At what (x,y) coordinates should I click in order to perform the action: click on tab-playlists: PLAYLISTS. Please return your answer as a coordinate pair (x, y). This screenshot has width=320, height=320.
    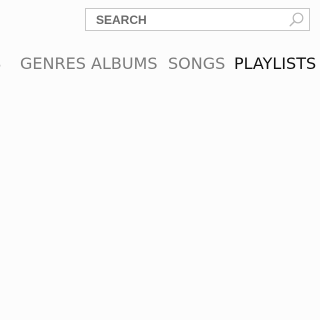
    Looking at the image, I should click on (275, 64).